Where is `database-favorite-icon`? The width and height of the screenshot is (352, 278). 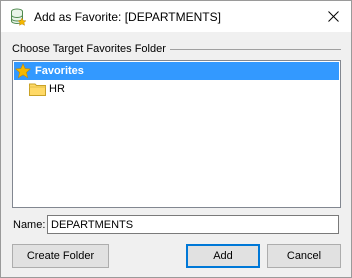 database-favorite-icon is located at coordinates (18, 17).